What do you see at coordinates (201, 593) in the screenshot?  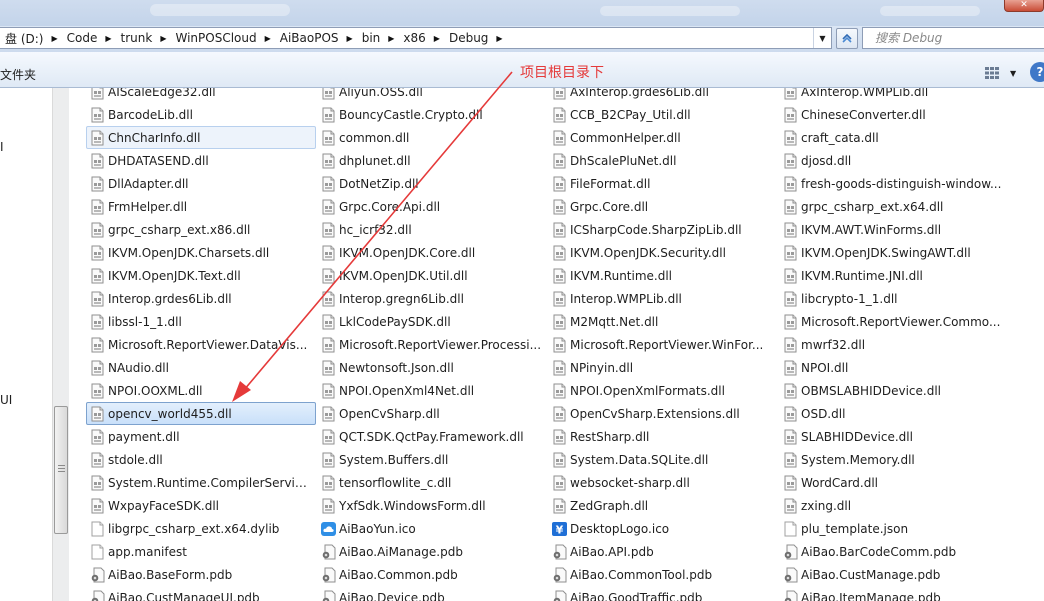 I see `file-item: AiBao.CustManageUI.pdb` at bounding box center [201, 593].